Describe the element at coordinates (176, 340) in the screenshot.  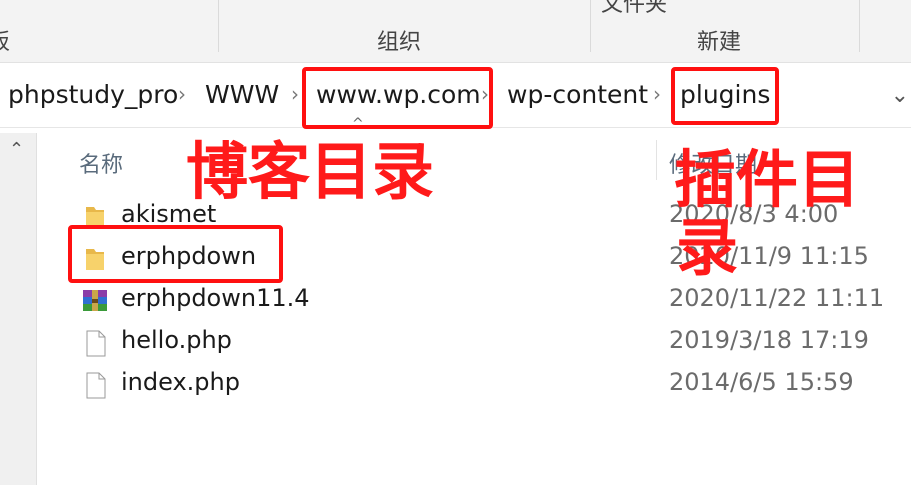
I see `file-name: hello.php` at that location.